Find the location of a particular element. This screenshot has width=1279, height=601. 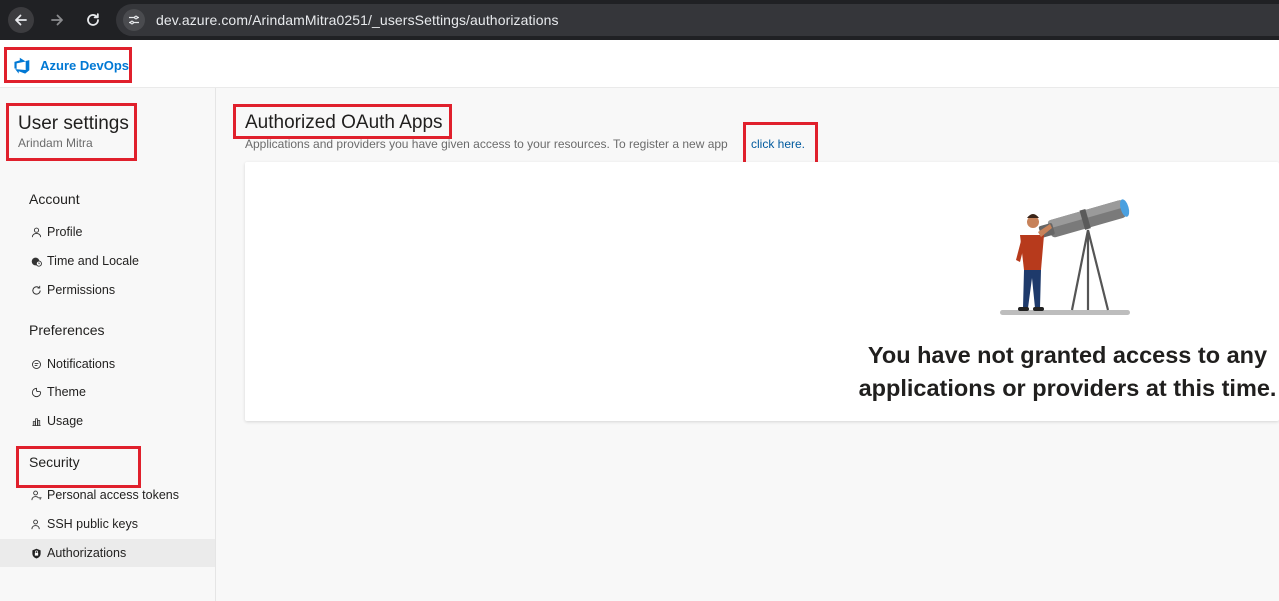

nav-item-label: Usage is located at coordinates (65, 421).